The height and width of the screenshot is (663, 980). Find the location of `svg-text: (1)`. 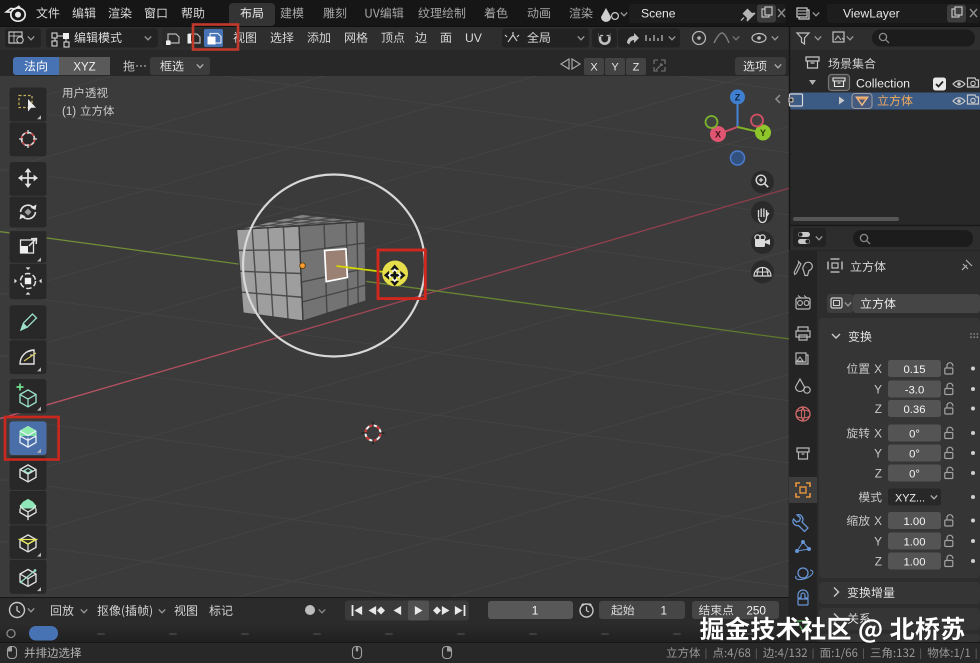

svg-text: (1) is located at coordinates (69, 112).